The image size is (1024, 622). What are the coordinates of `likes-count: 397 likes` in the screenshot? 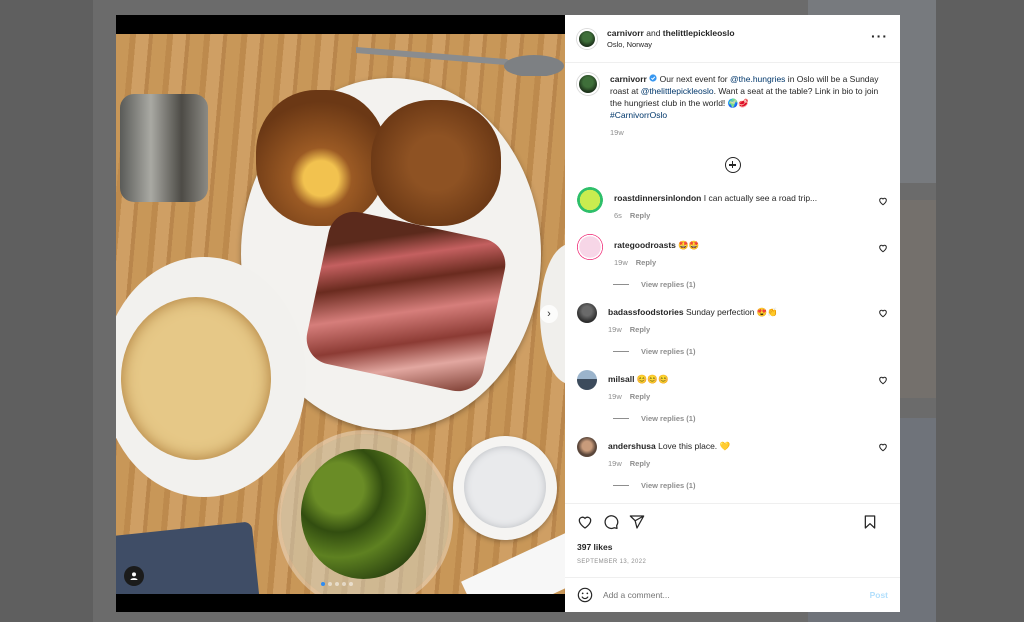 It's located at (732, 547).